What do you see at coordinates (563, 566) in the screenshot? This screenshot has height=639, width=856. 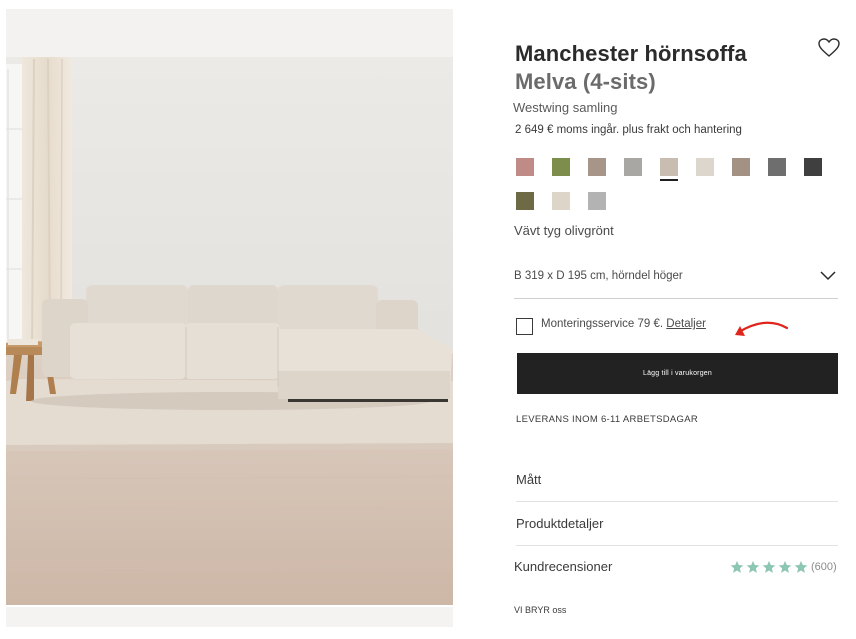 I see `customer-reviews-label: Kundrecensioner` at bounding box center [563, 566].